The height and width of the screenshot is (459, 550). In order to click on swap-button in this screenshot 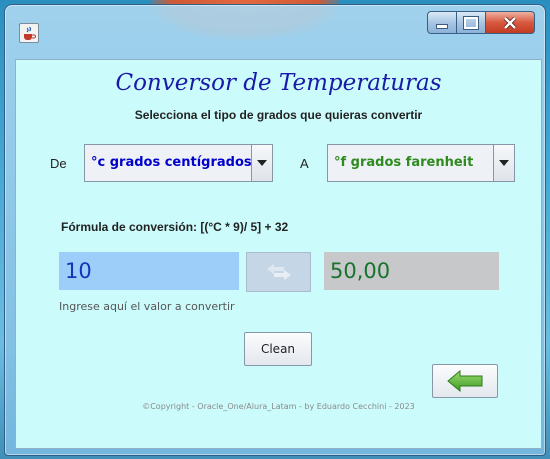, I will do `click(278, 272)`.